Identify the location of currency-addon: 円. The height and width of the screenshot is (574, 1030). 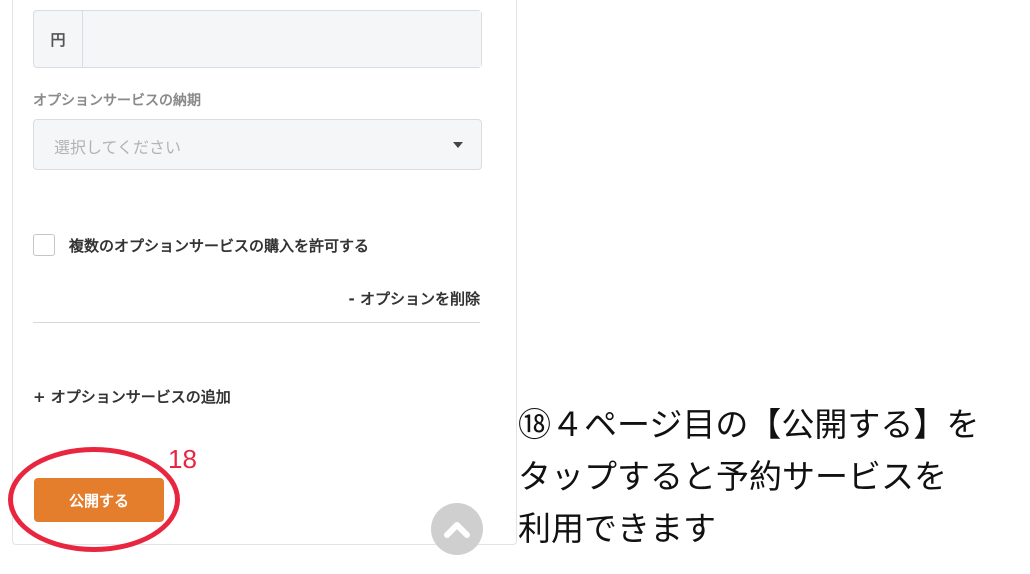
(58, 39).